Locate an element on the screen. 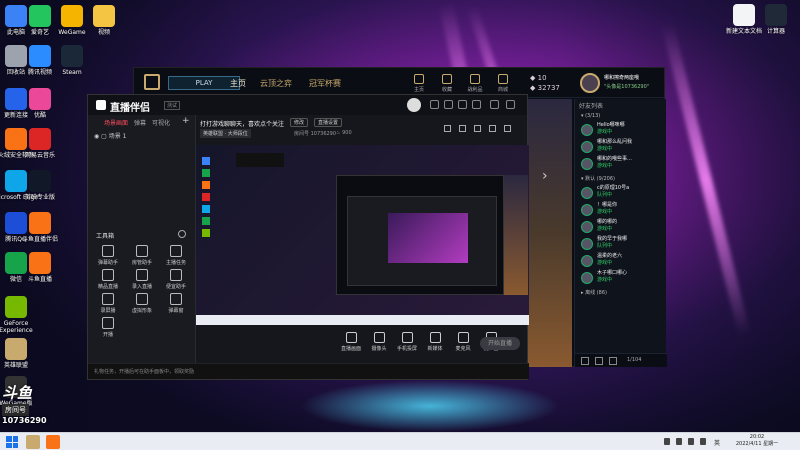  friend-item: 温柔的老六 游戏中 is located at coordinates (620, 261).